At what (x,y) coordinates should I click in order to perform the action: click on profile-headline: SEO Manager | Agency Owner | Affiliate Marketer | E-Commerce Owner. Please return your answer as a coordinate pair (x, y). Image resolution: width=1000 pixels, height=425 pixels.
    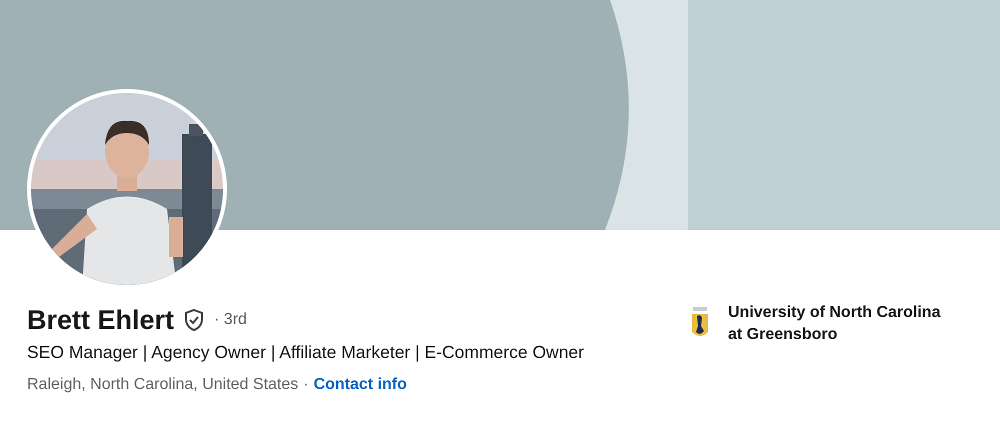
    Looking at the image, I should click on (306, 352).